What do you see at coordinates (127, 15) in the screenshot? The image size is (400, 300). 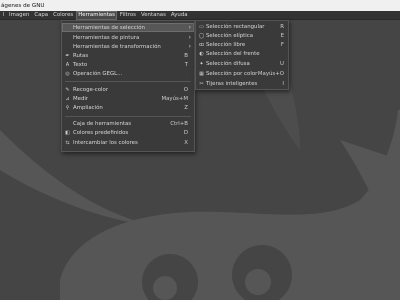 I see `menu-filters: Filtros` at bounding box center [127, 15].